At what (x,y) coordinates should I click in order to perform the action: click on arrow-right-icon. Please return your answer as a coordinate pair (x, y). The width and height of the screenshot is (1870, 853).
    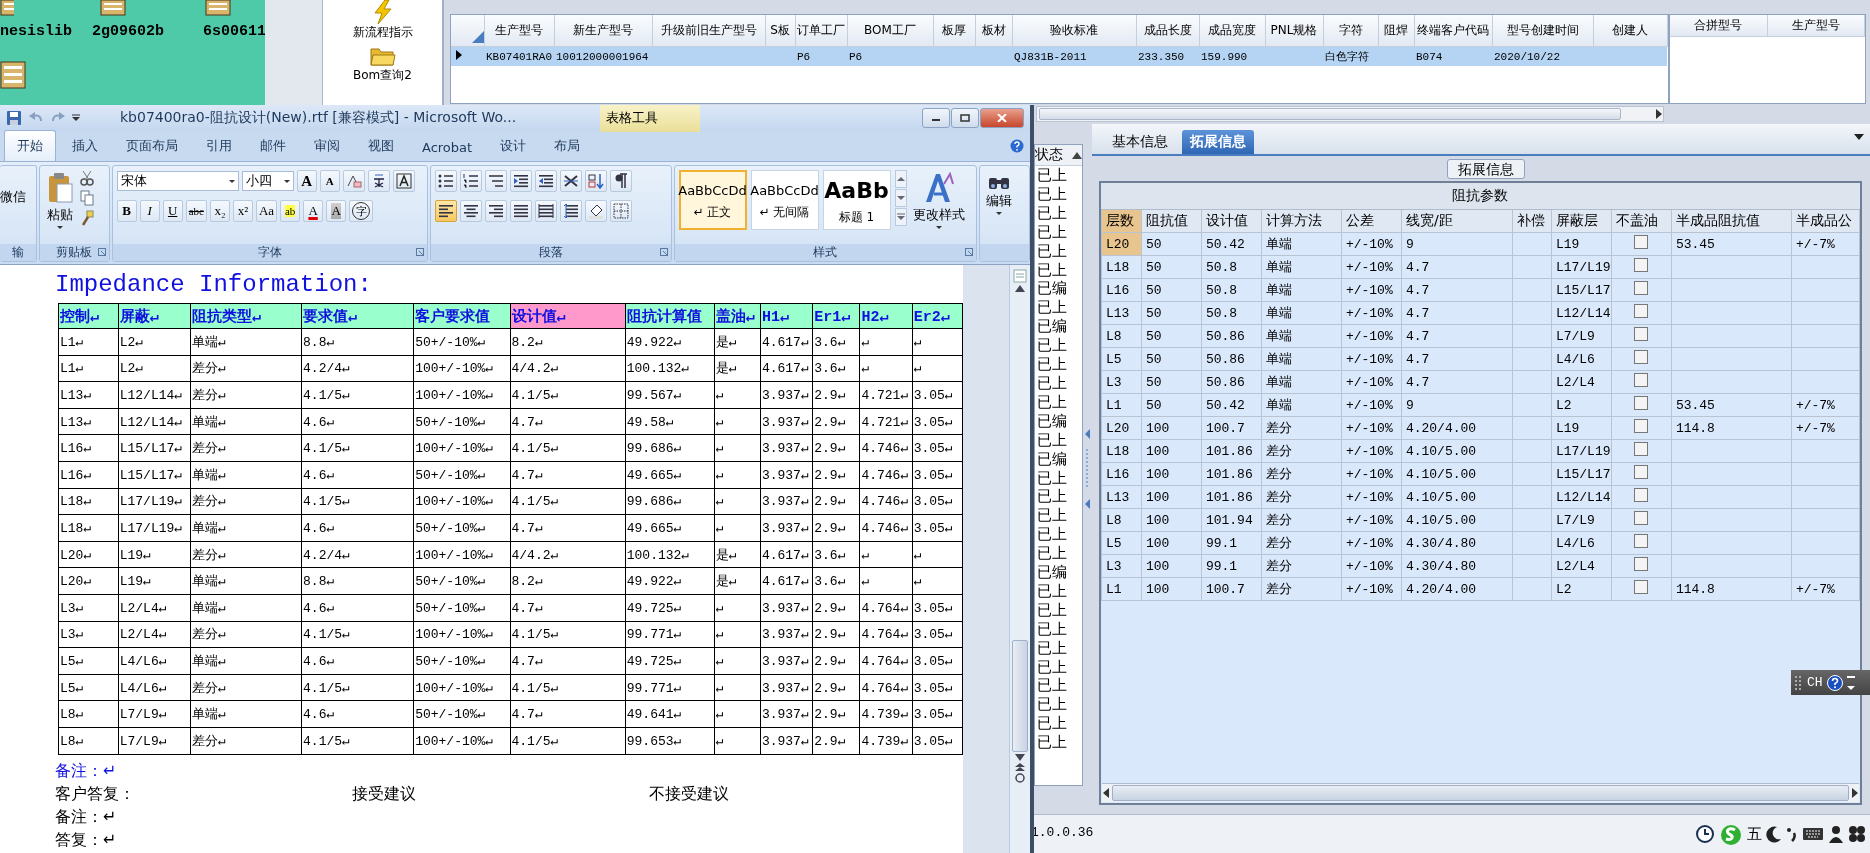
    Looking at the image, I should click on (1855, 793).